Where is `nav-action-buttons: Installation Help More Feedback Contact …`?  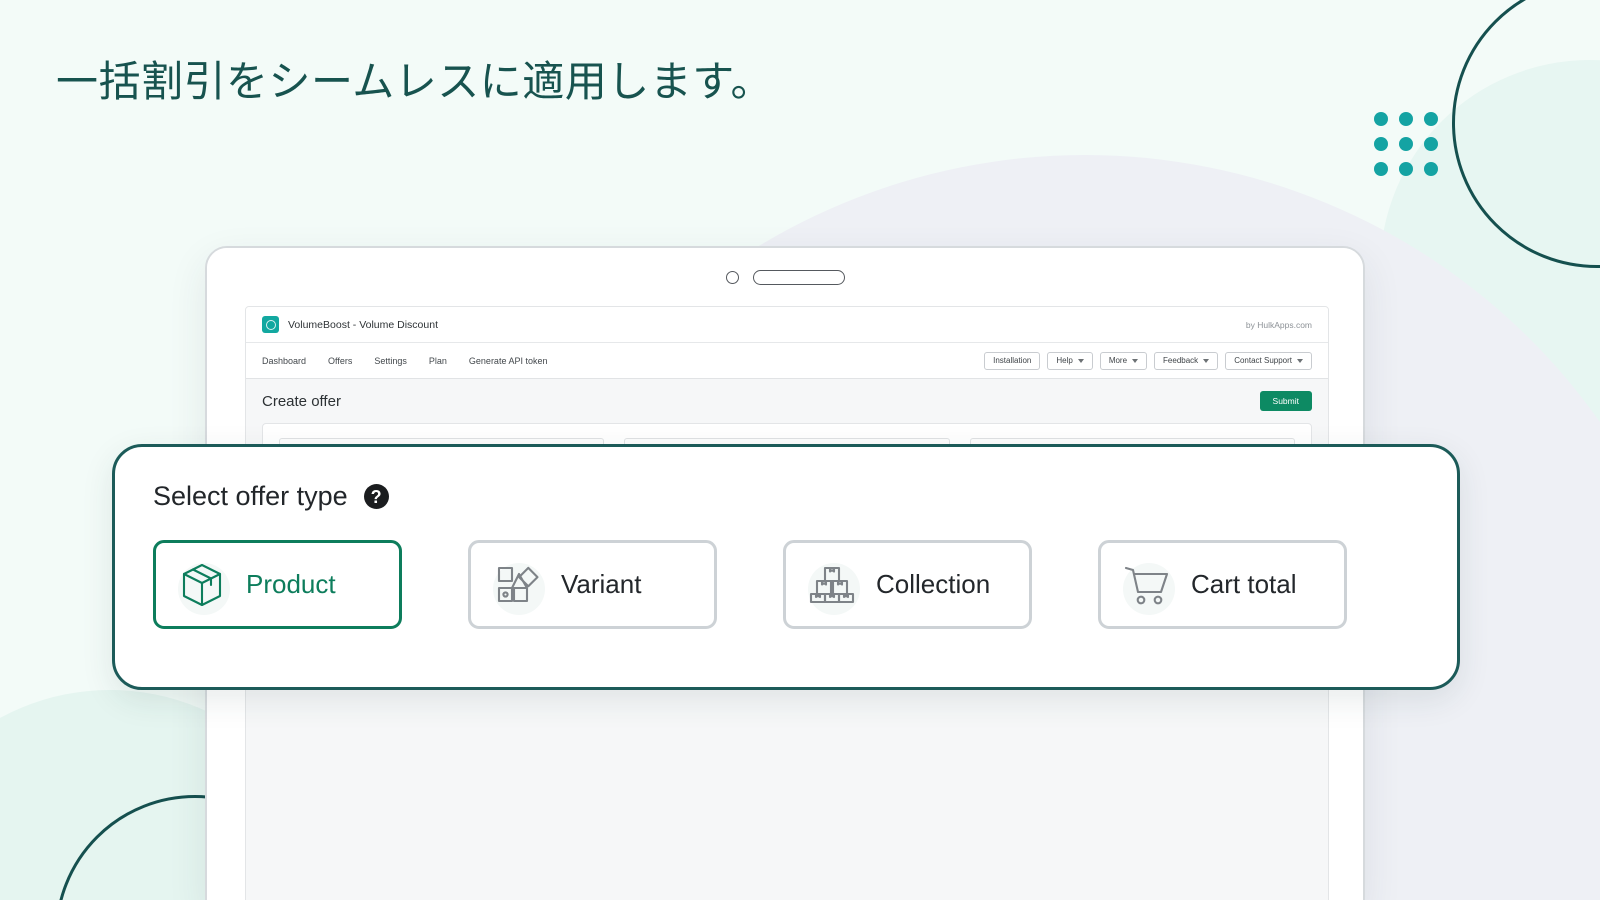
nav-action-buttons: Installation Help More Feedback Contact … is located at coordinates (1148, 360).